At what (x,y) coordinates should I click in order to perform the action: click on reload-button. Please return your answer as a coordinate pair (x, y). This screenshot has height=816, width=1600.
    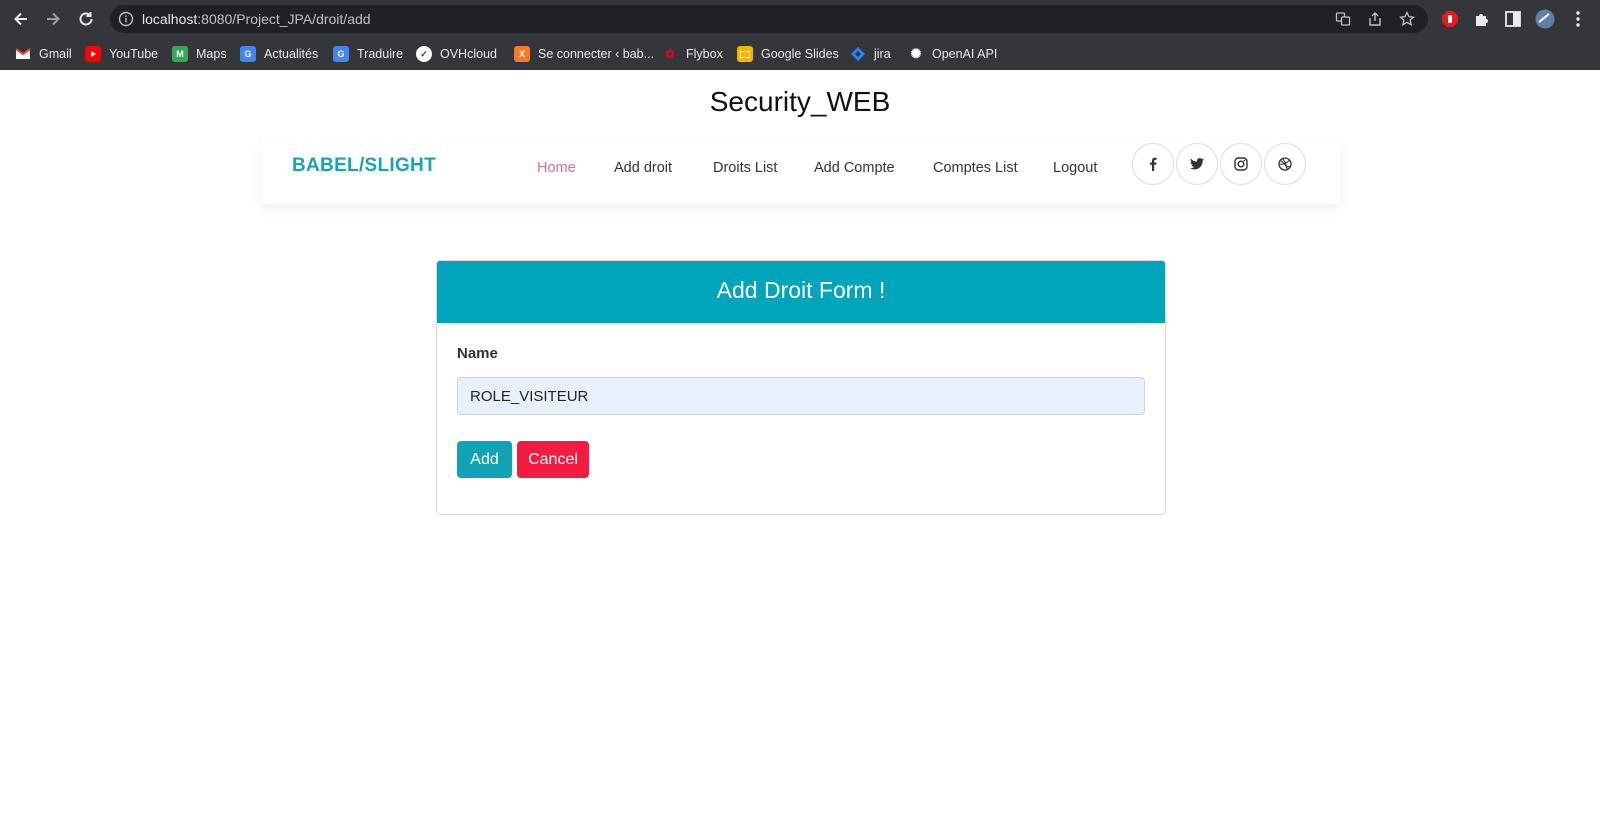
    Looking at the image, I should click on (86, 19).